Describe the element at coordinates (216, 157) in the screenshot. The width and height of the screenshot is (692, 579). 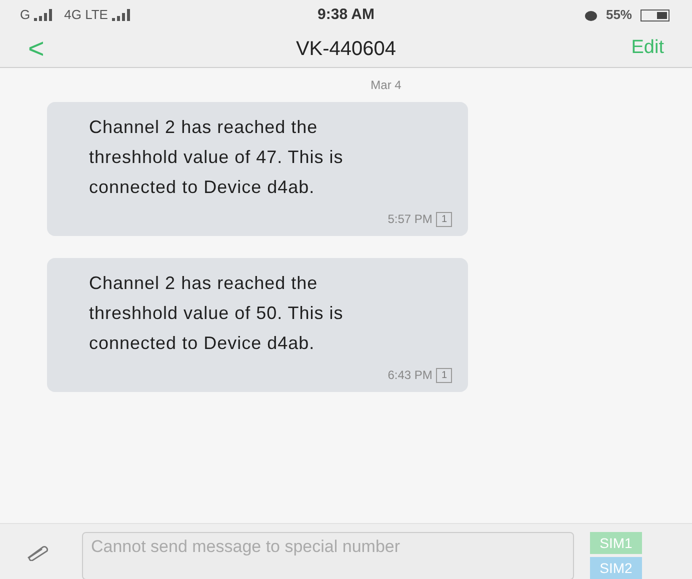
I see `message-text: Channel 2 has reached the threshhold value of 47. This is connected to Device d4ab.` at that location.